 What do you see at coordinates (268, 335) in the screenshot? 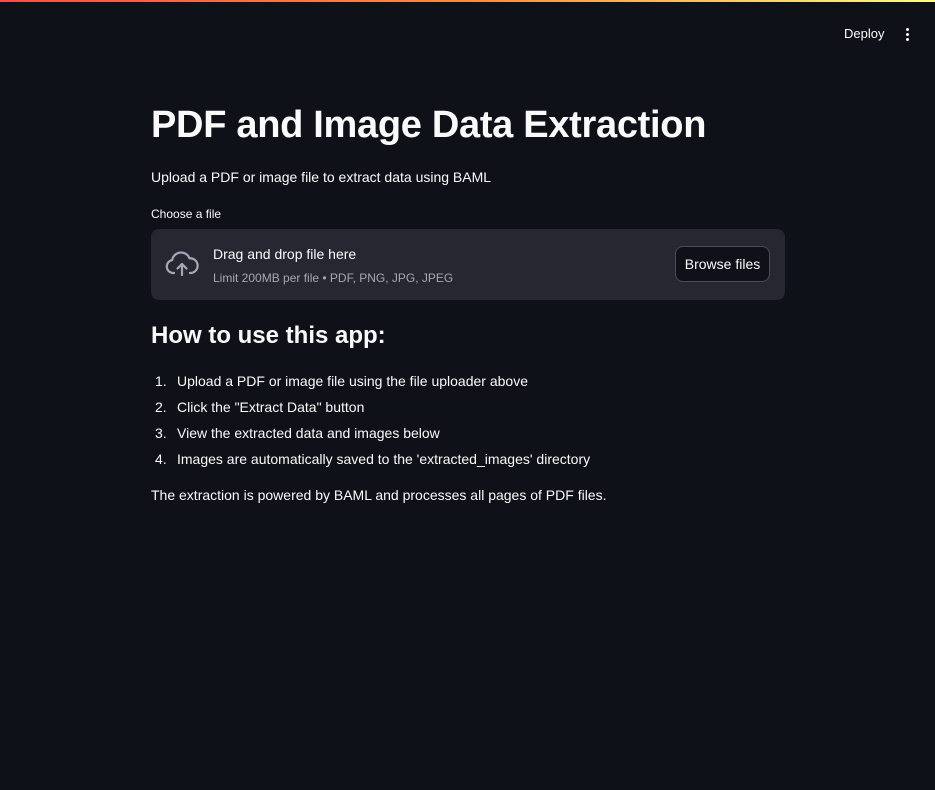
I see `howto-heading: How to use this app:` at bounding box center [268, 335].